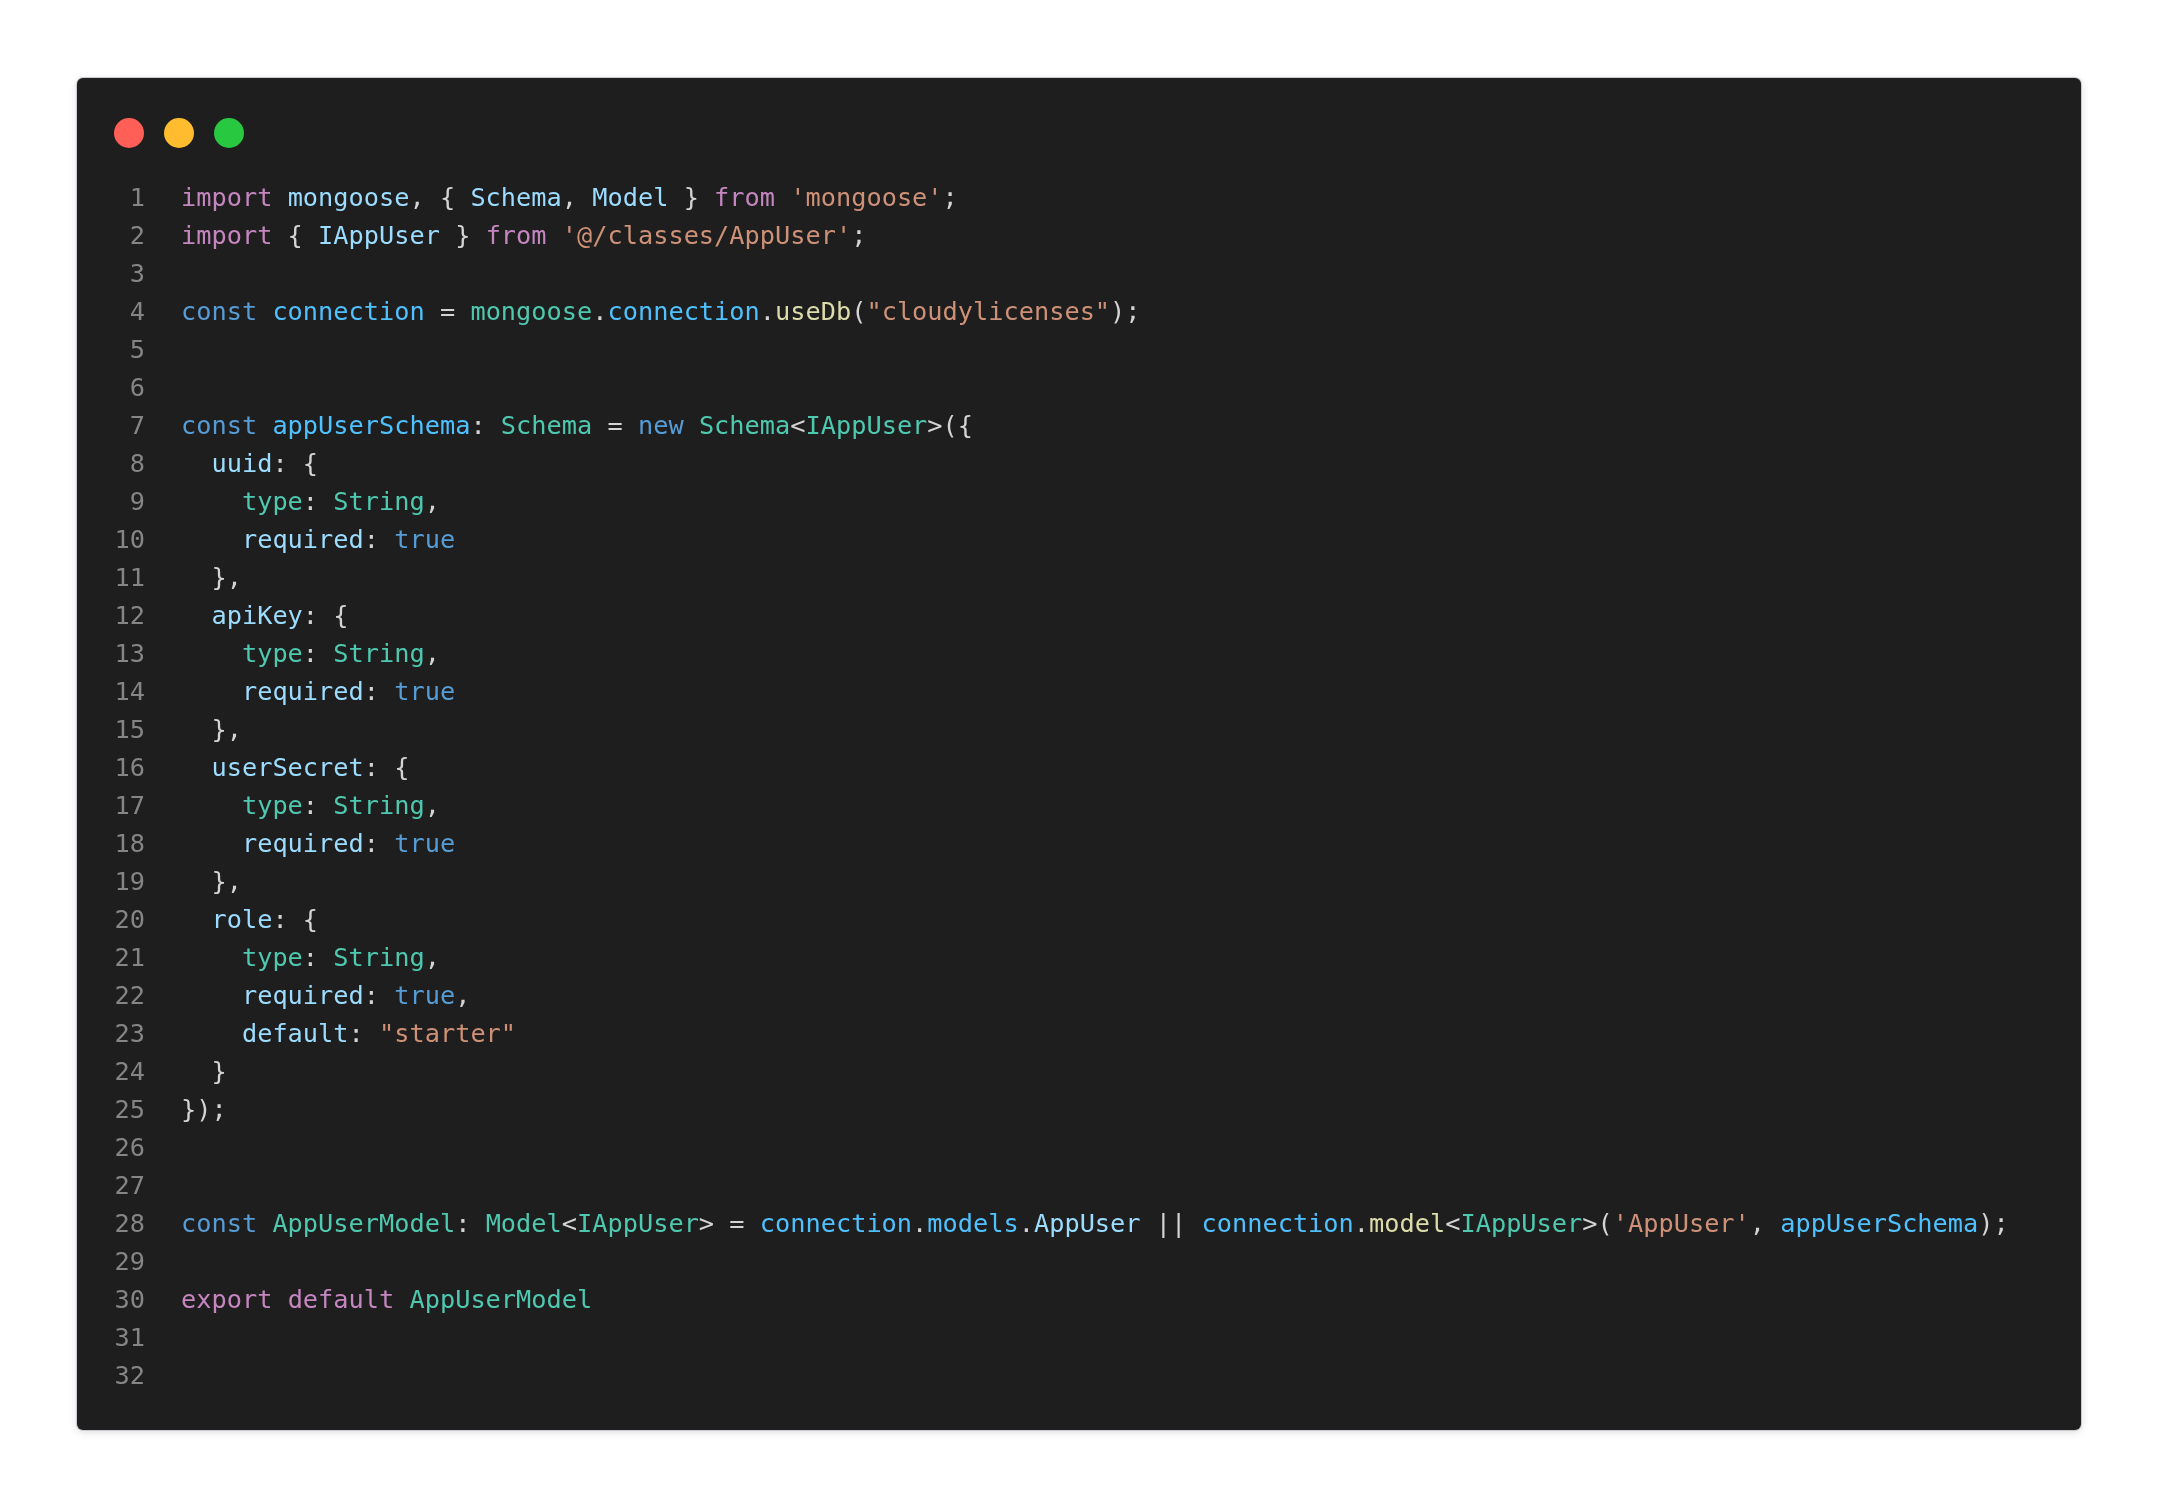 This screenshot has height=1508, width=2158. What do you see at coordinates (379, 1034) in the screenshot?
I see `code-line: default: "starter"` at bounding box center [379, 1034].